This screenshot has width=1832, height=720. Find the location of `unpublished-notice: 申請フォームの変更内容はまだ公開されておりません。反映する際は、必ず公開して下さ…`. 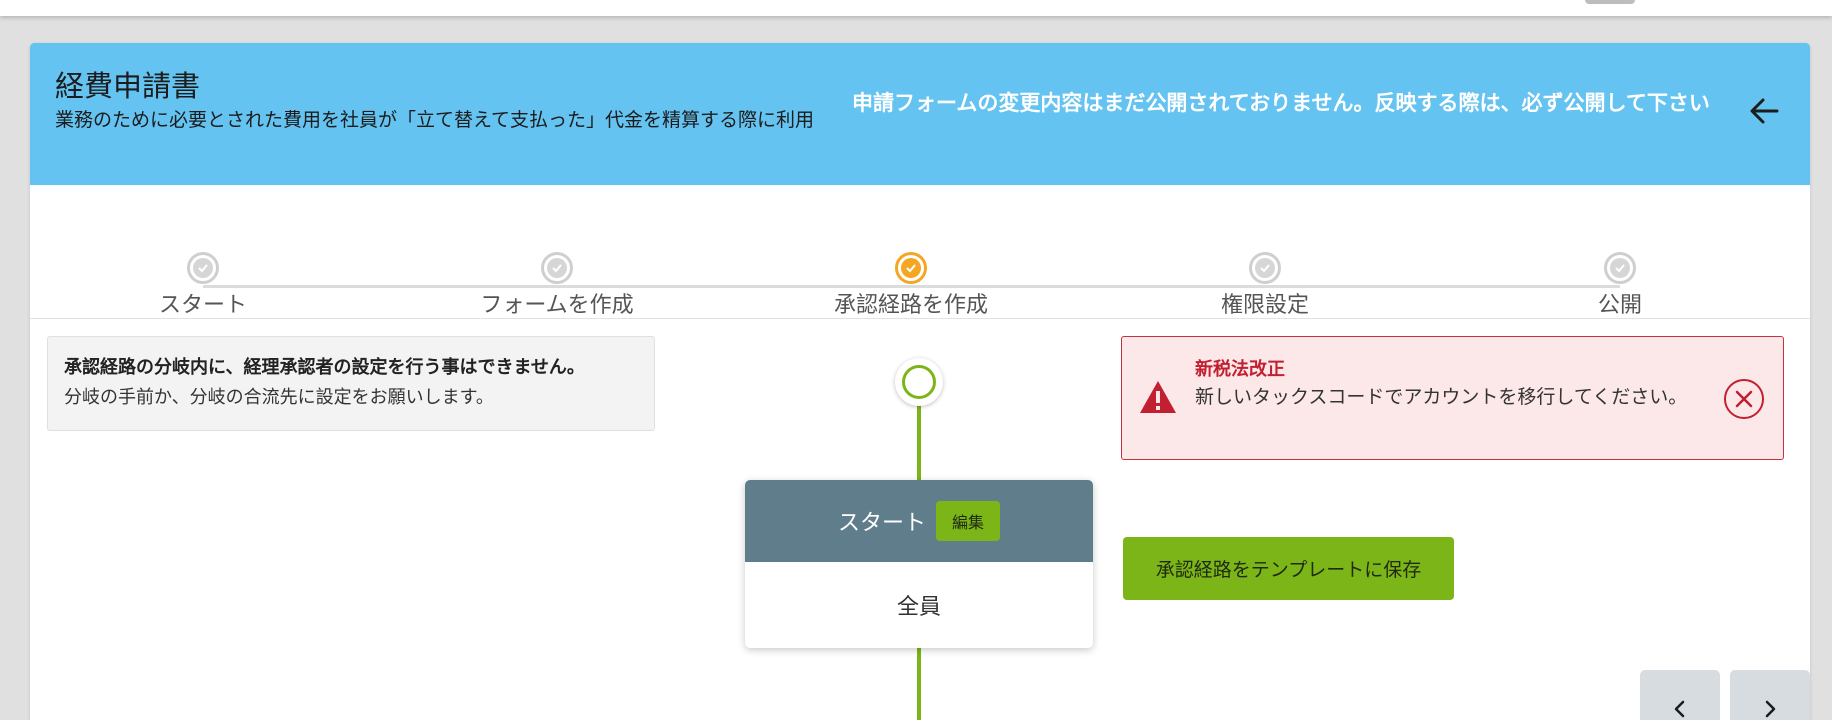

unpublished-notice: 申請フォームの変更内容はまだ公開されておりません。反映する際は、必ず公開して下さ… is located at coordinates (1281, 103).